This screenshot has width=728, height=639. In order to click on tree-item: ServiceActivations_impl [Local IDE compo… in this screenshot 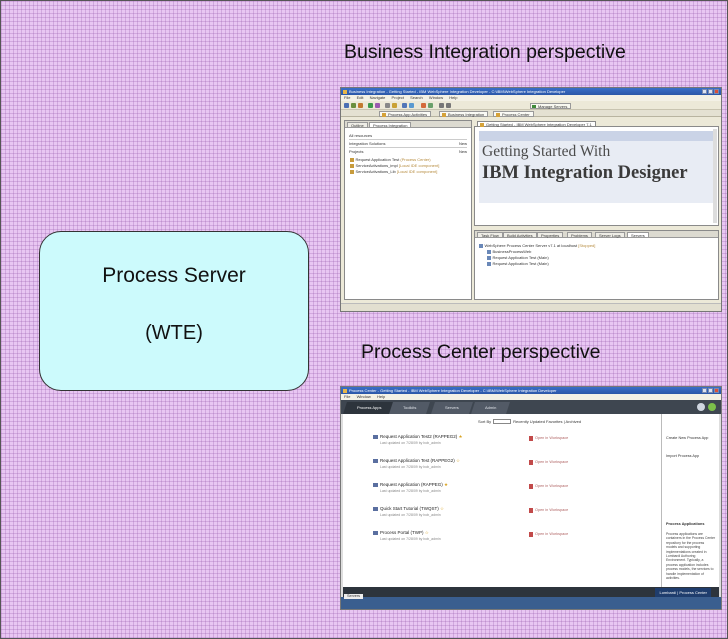, I will do `click(394, 165)`.